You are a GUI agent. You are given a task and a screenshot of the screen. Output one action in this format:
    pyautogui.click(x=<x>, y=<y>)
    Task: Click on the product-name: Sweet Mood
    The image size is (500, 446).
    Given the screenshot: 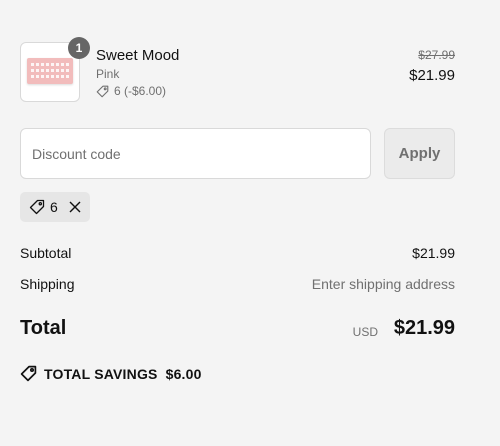 What is the action you would take?
    pyautogui.click(x=138, y=55)
    